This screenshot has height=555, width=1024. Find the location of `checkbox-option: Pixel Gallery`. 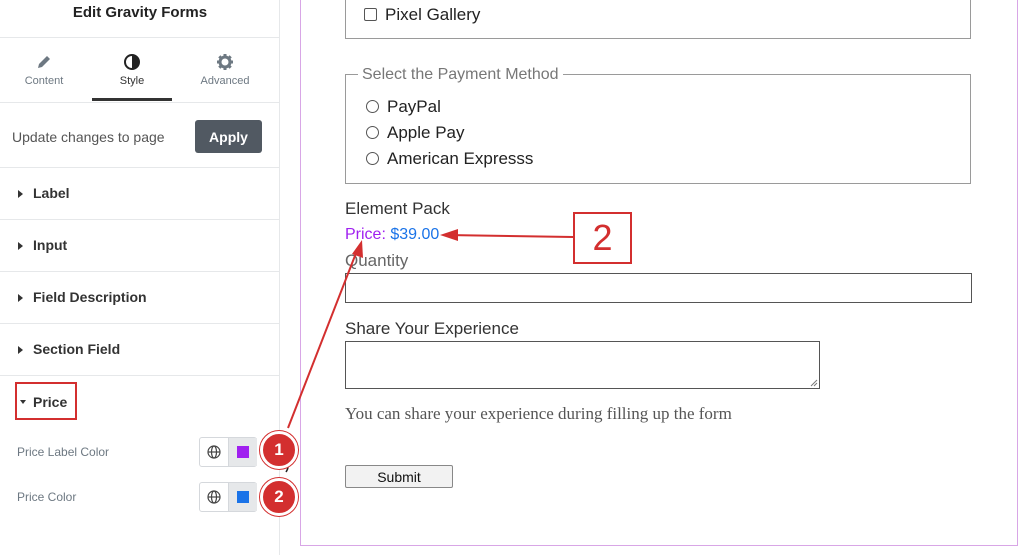

checkbox-option: Pixel Gallery is located at coordinates (422, 15).